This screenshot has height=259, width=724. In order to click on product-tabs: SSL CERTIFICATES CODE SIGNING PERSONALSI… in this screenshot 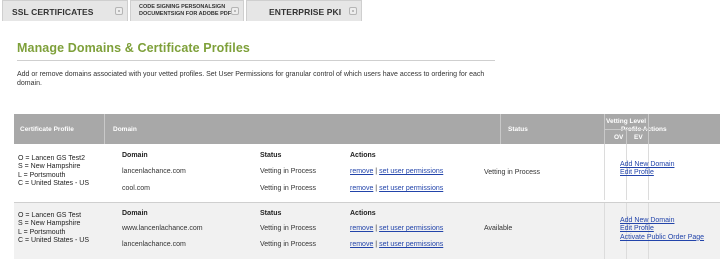, I will do `click(362, 11)`.